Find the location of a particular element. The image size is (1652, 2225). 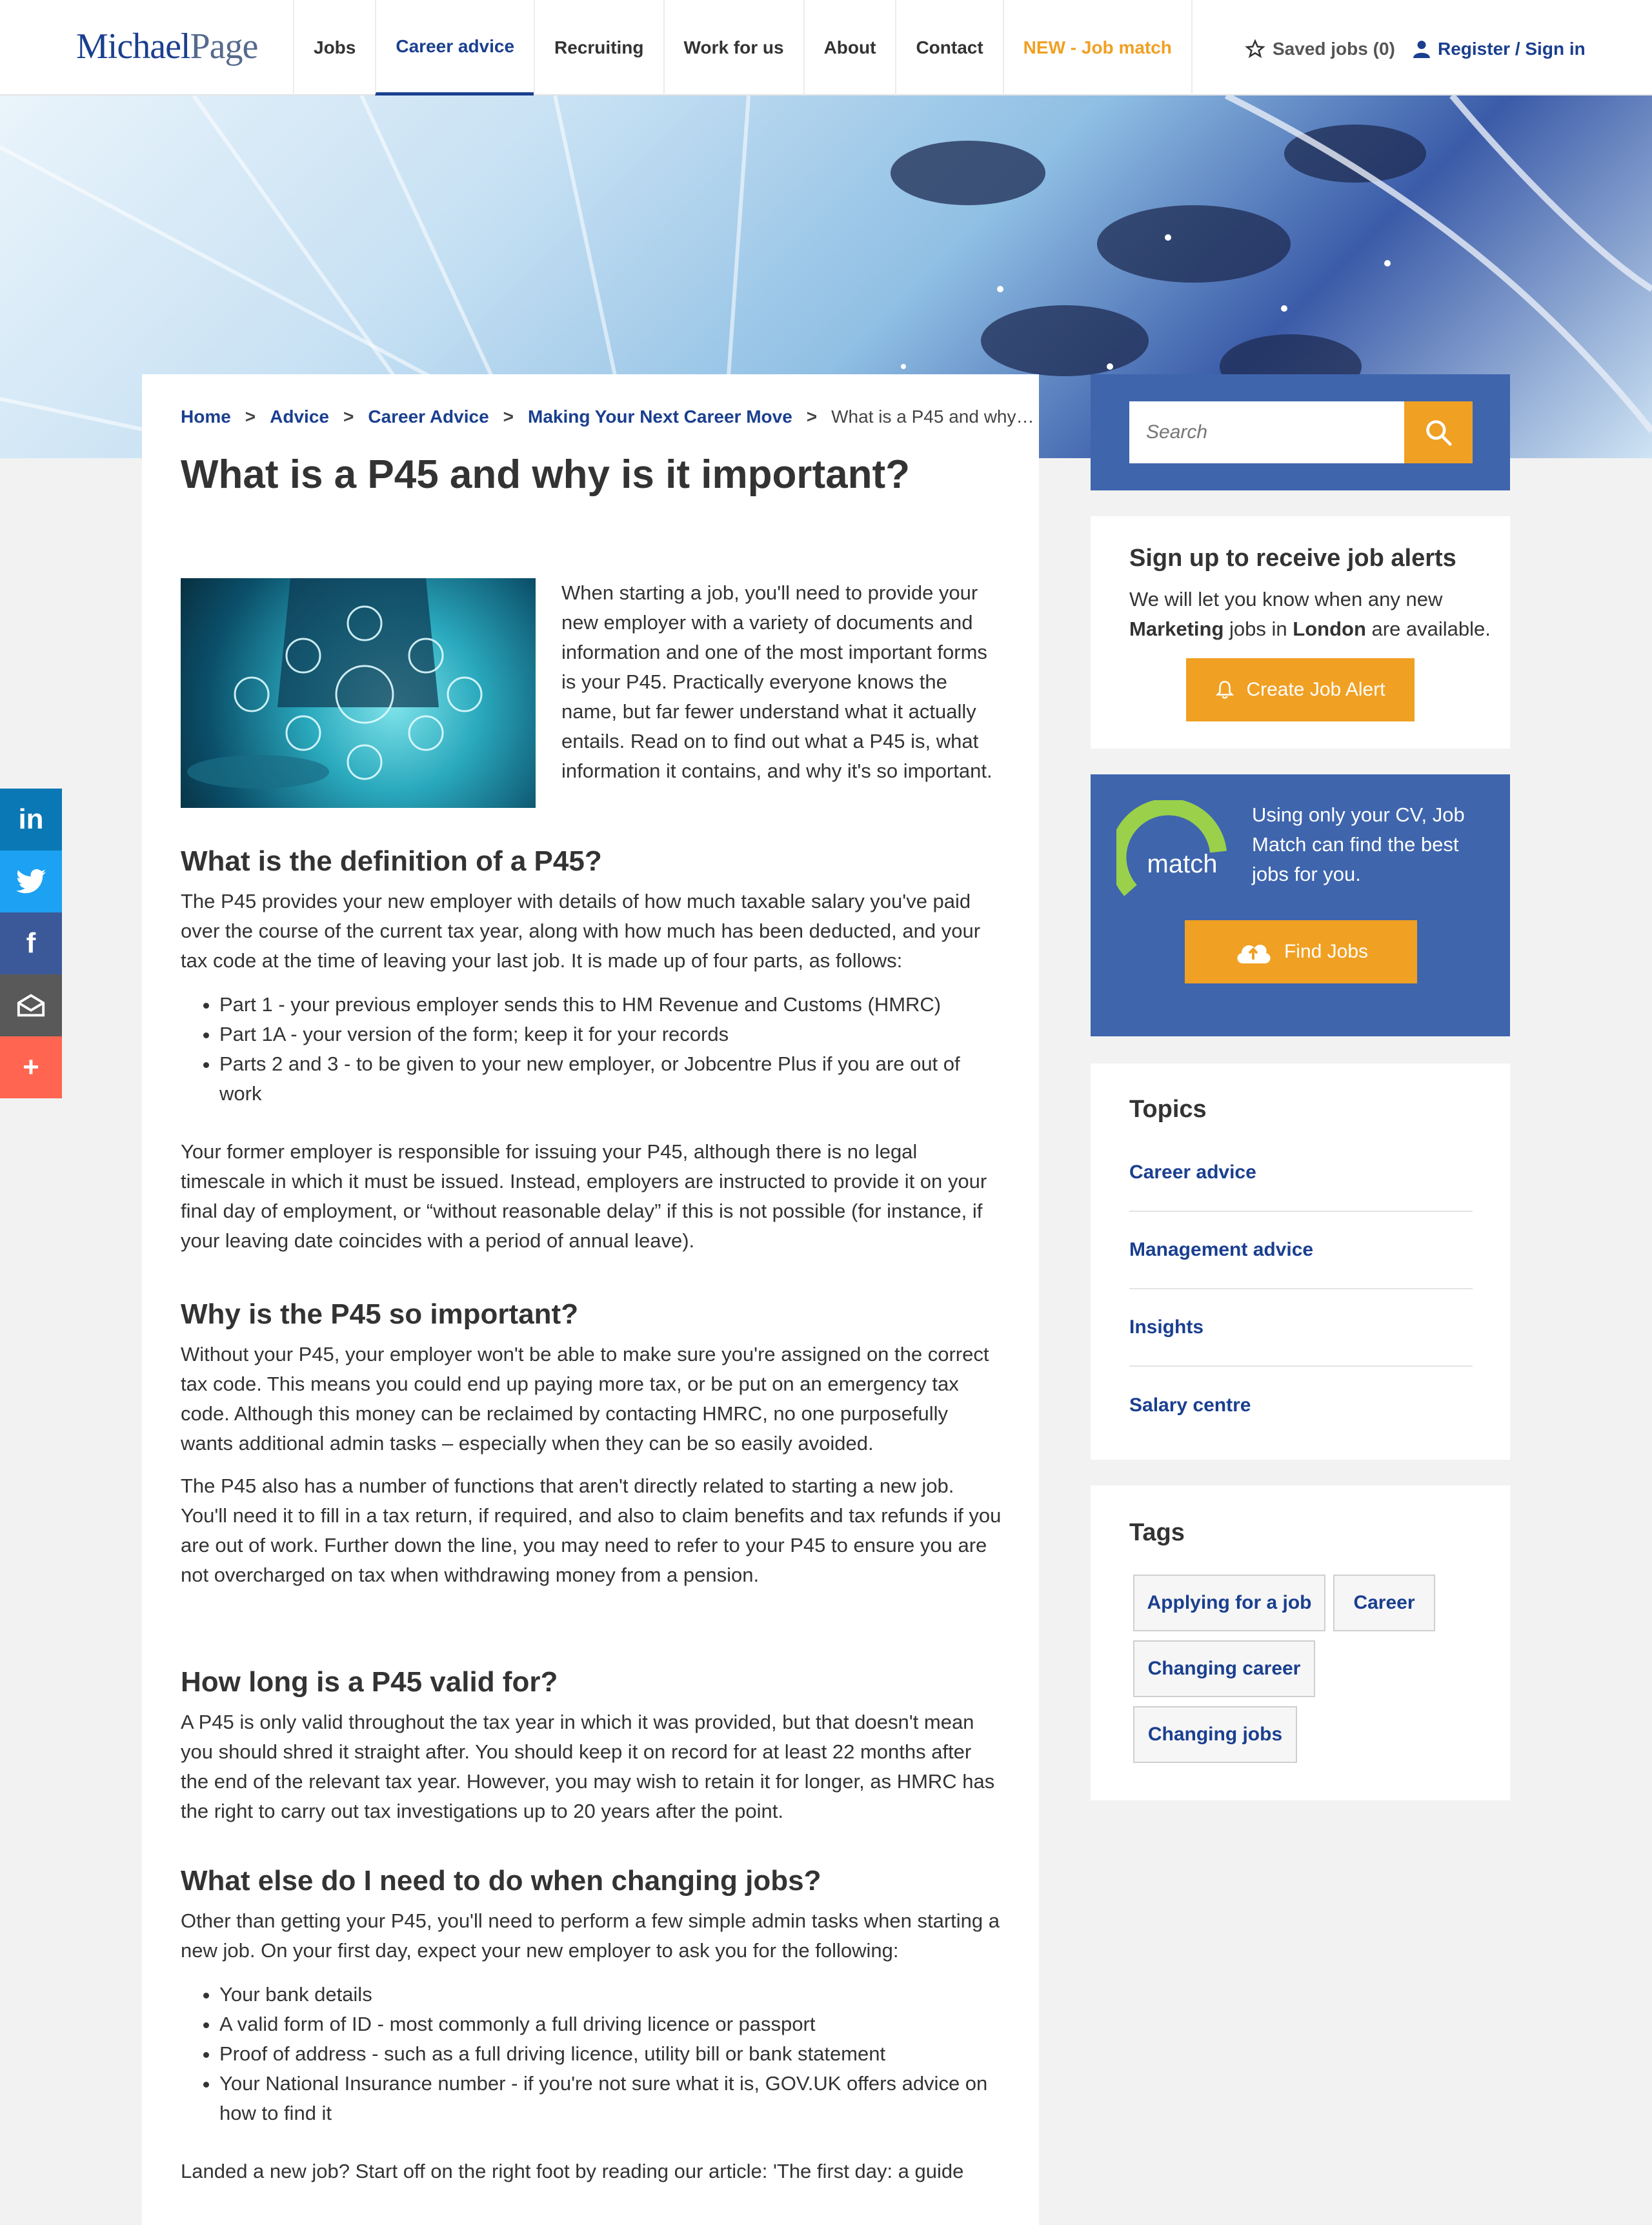

create-job-alert-label: Create Job Alert is located at coordinates (1315, 690).